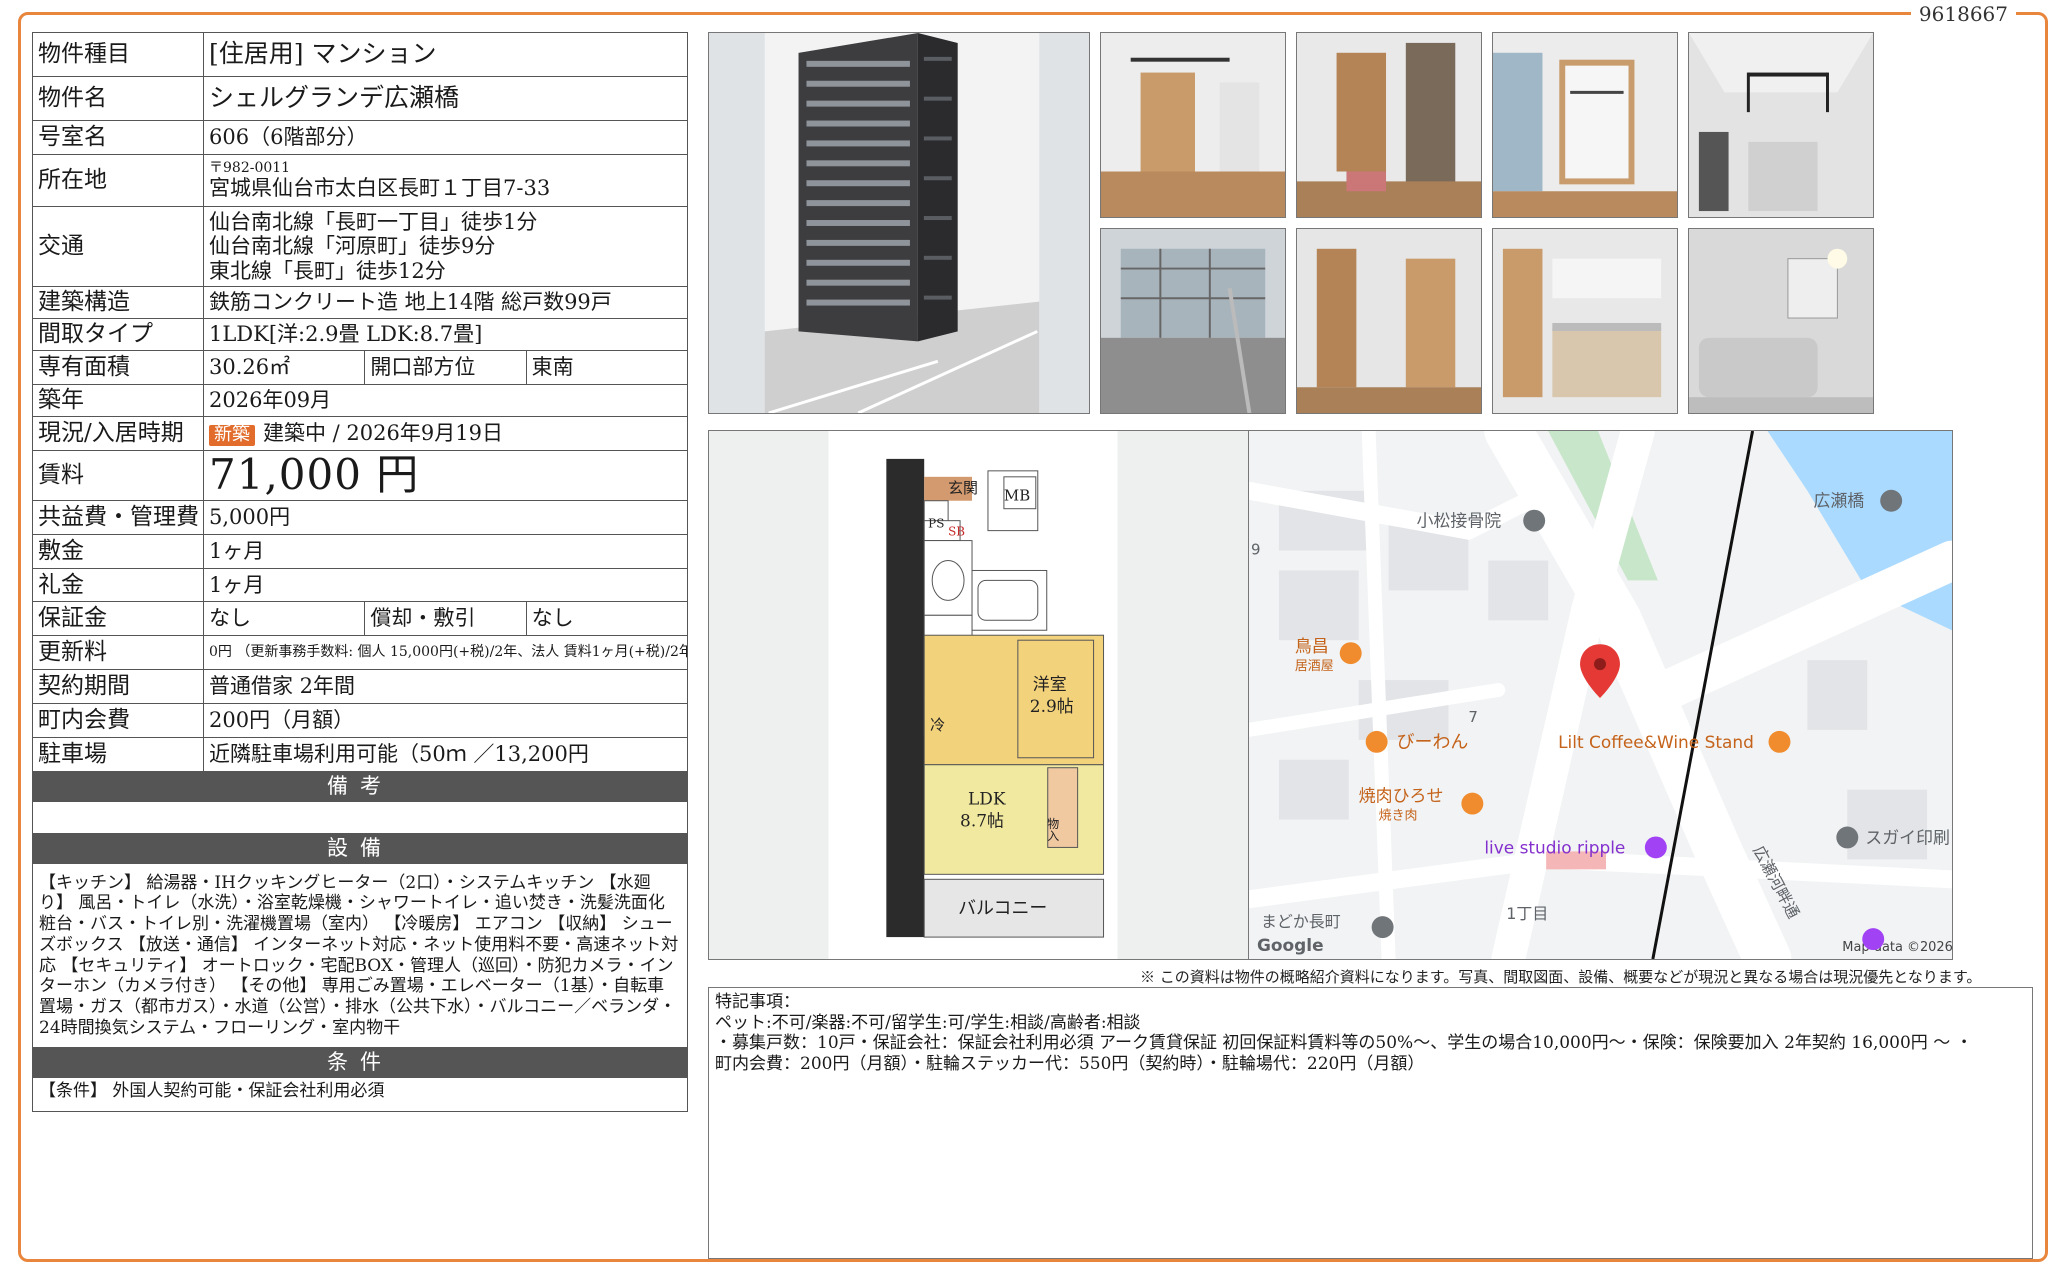  What do you see at coordinates (928, 1022) in the screenshot?
I see `special-notes-line: ペット:不可/楽器:不可/留学生:可/学生:相談/高齢者:相談` at bounding box center [928, 1022].